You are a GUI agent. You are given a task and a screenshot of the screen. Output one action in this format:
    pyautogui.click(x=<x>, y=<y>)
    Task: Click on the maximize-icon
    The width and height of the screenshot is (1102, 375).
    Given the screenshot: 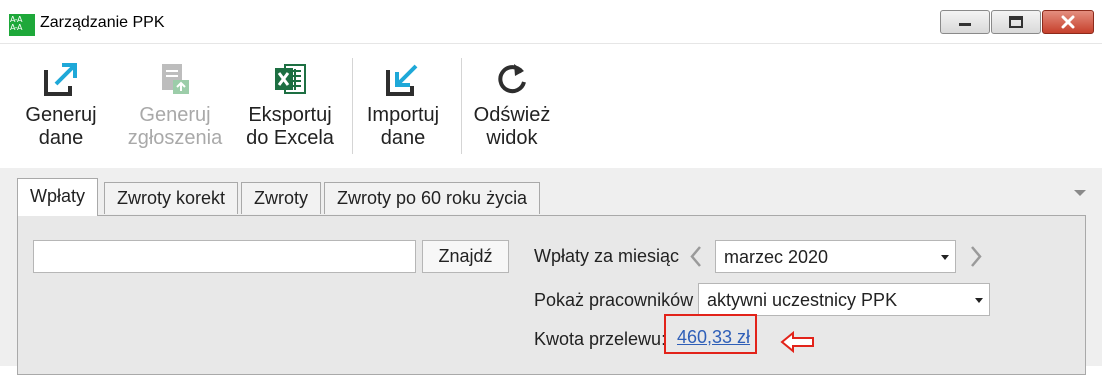 What is the action you would take?
    pyautogui.click(x=1016, y=22)
    